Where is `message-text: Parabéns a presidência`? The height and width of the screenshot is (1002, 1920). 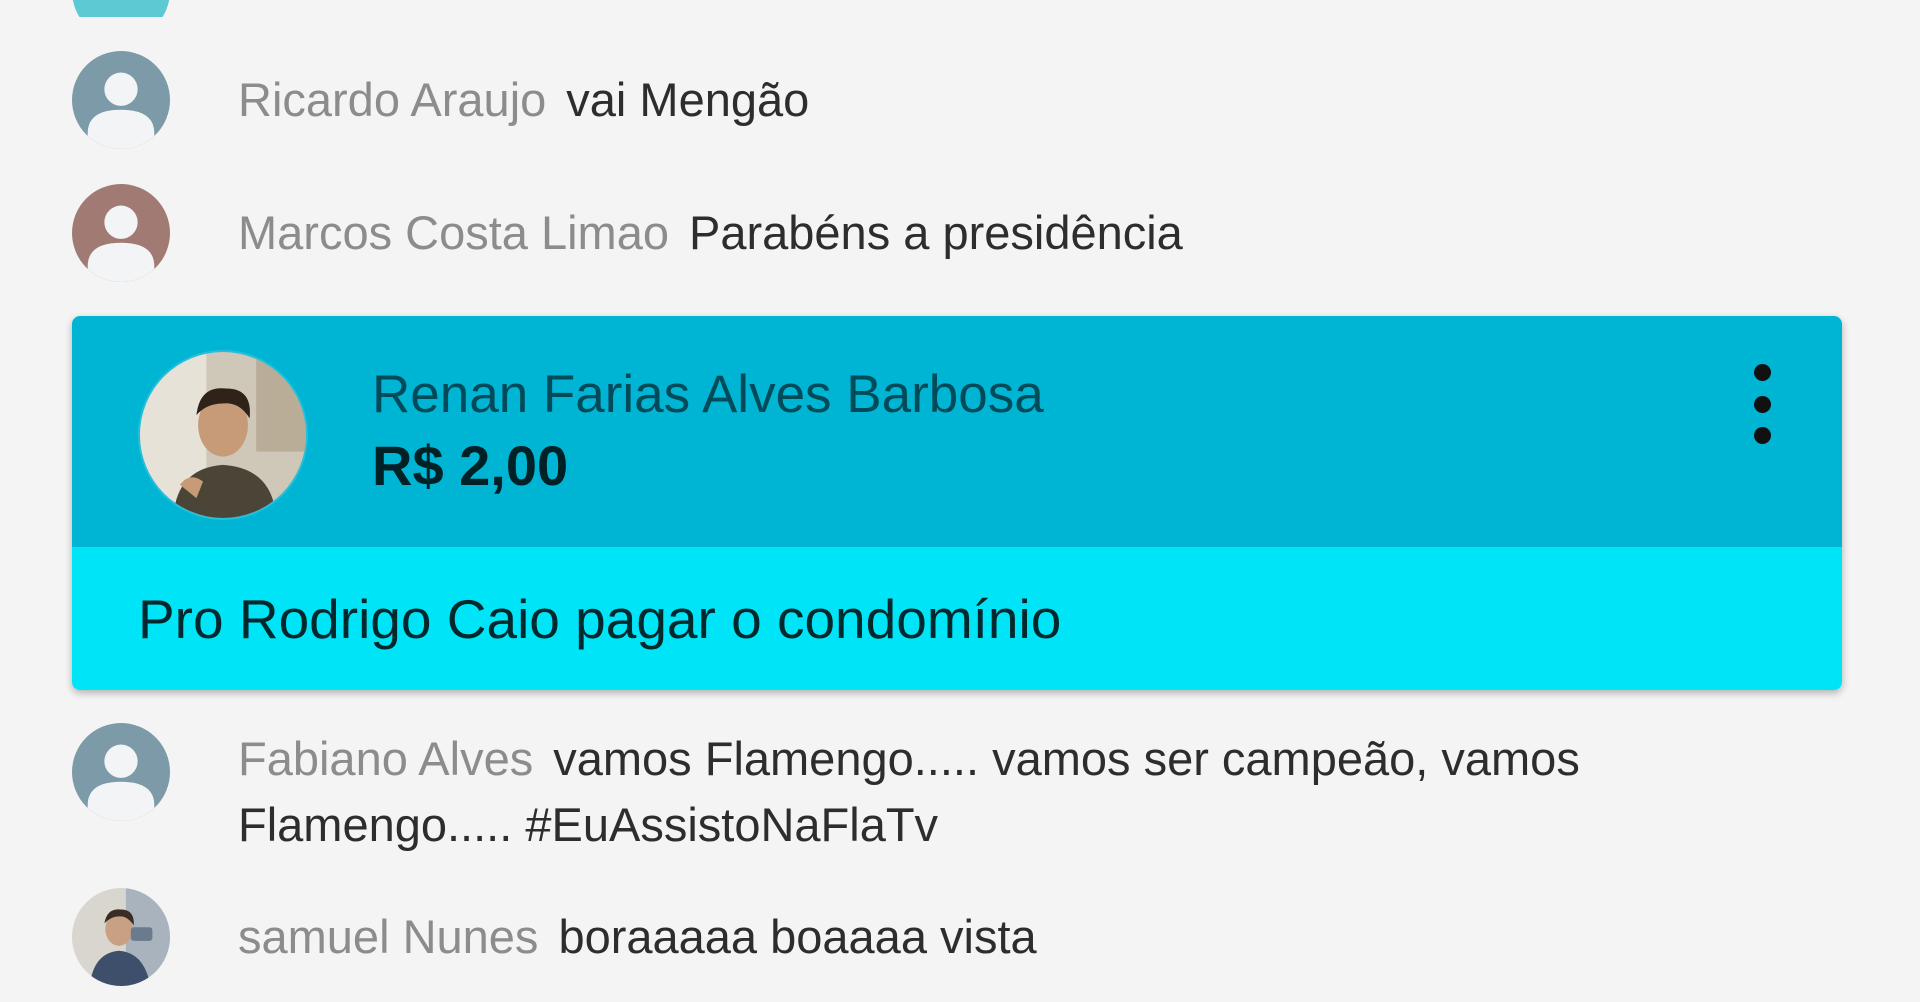
message-text: Parabéns a presidência is located at coordinates (936, 232).